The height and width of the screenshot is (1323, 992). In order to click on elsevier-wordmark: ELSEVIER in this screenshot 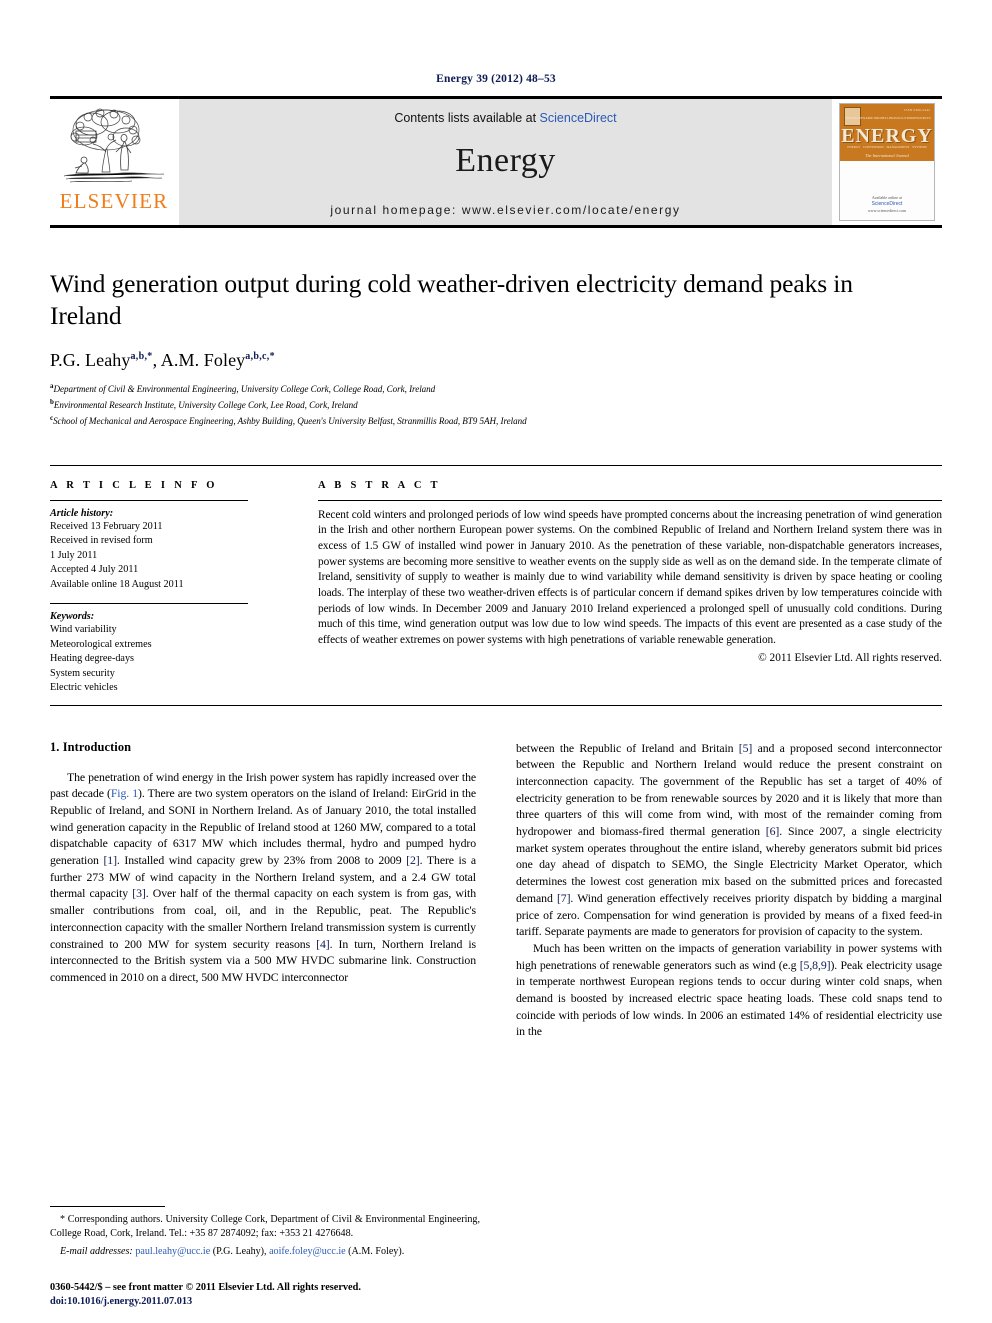, I will do `click(114, 201)`.